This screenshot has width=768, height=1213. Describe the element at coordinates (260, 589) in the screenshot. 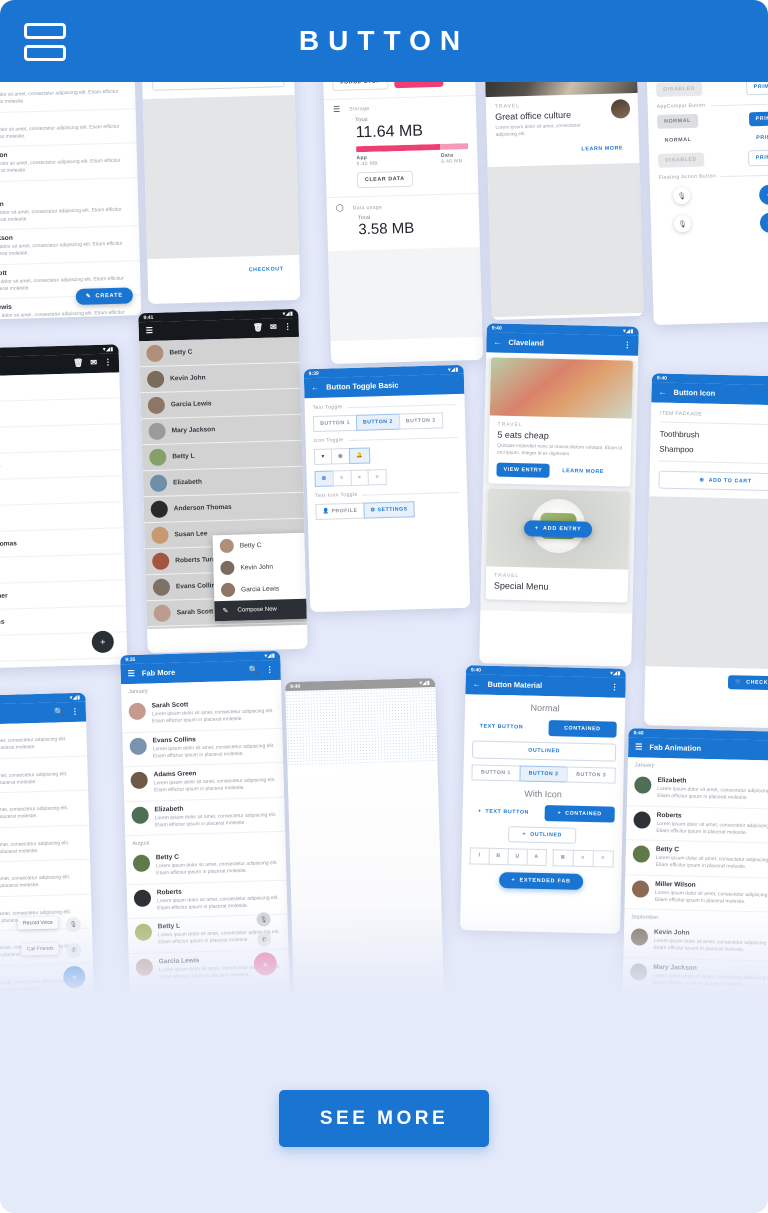

I see `menu-item: Garcia Lewis` at that location.